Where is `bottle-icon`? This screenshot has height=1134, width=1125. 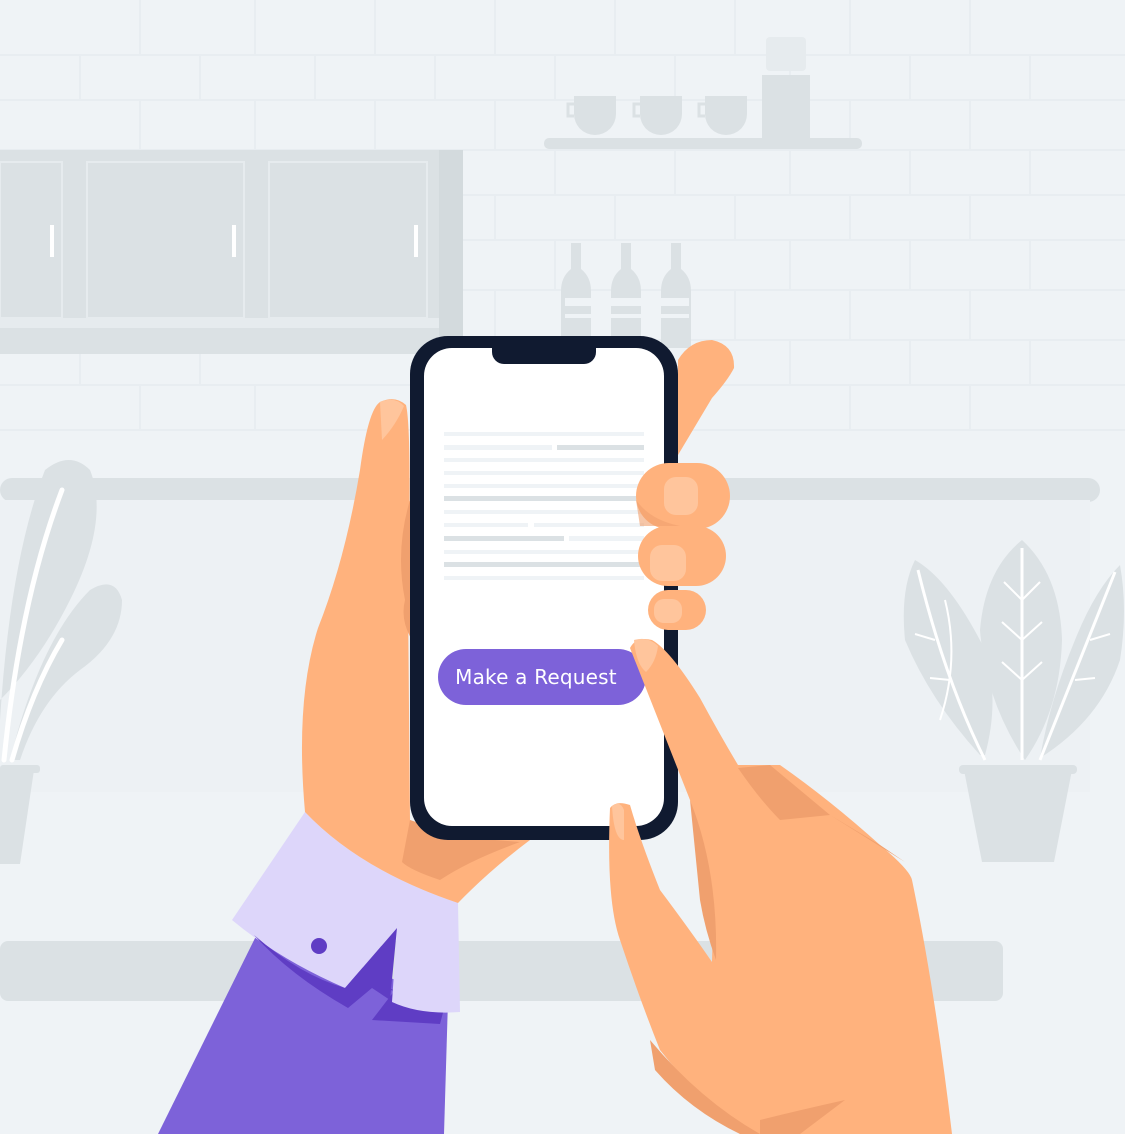
bottle-icon is located at coordinates (626, 295).